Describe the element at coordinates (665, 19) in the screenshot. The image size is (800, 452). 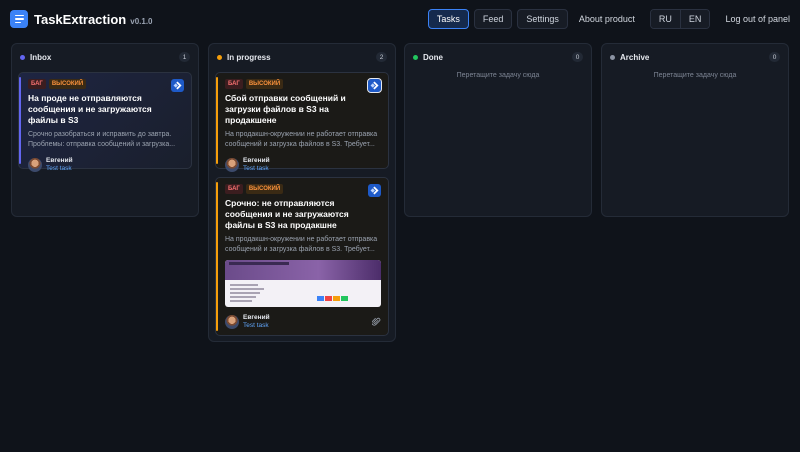
I see `lang-ru-button: RU` at that location.